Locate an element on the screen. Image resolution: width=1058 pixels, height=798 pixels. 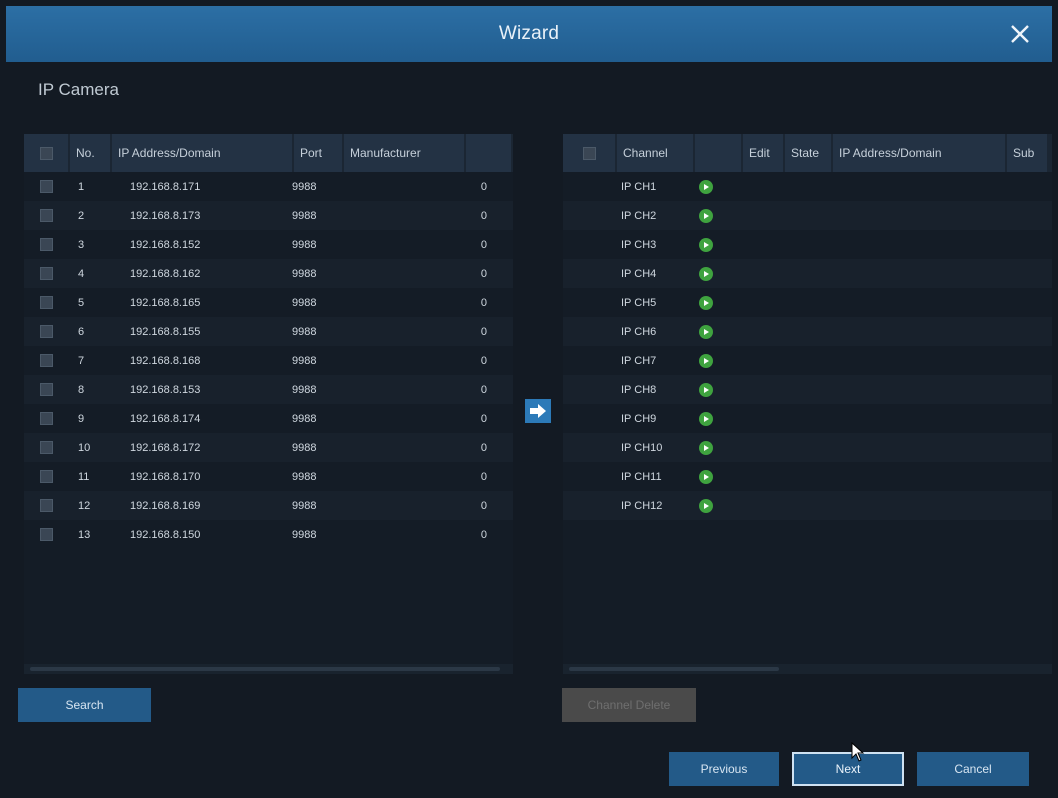
table-row: 1 192.168.8.171 9988 0 is located at coordinates (268, 186).